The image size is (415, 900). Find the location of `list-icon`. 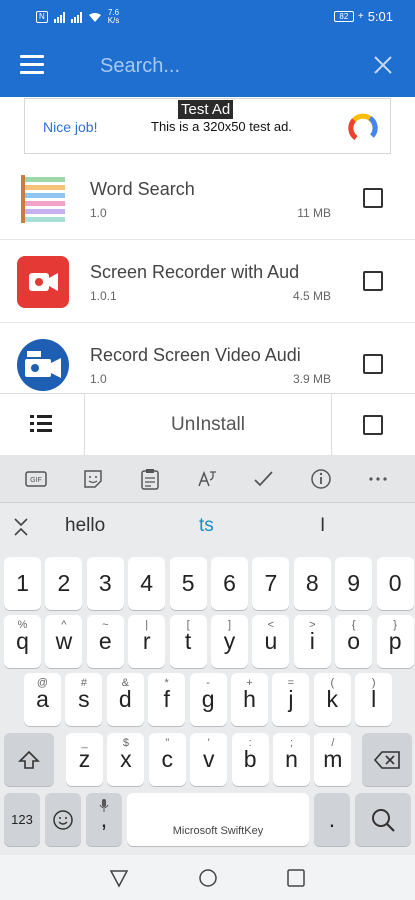

list-icon is located at coordinates (41, 424).